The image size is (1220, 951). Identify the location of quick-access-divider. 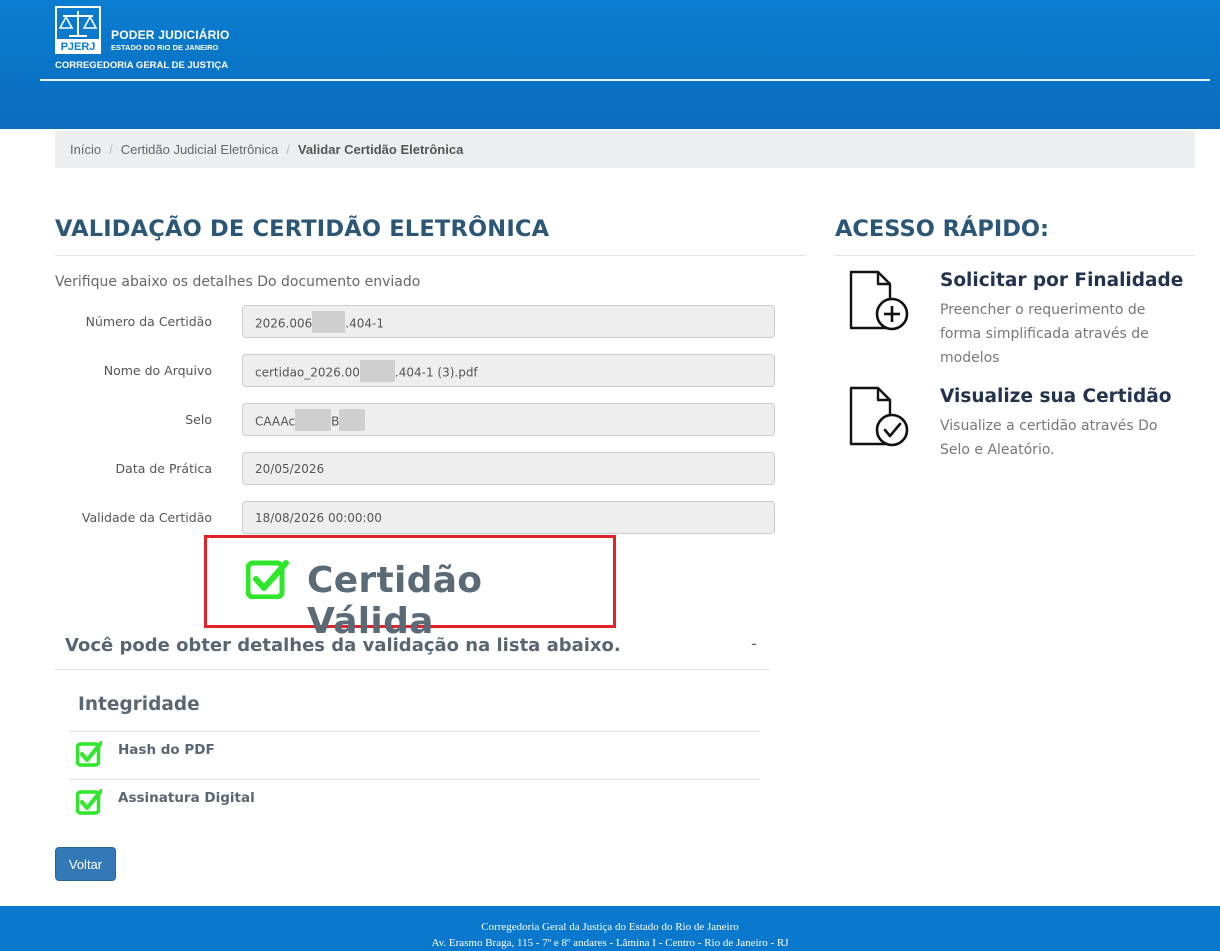
(1015, 255).